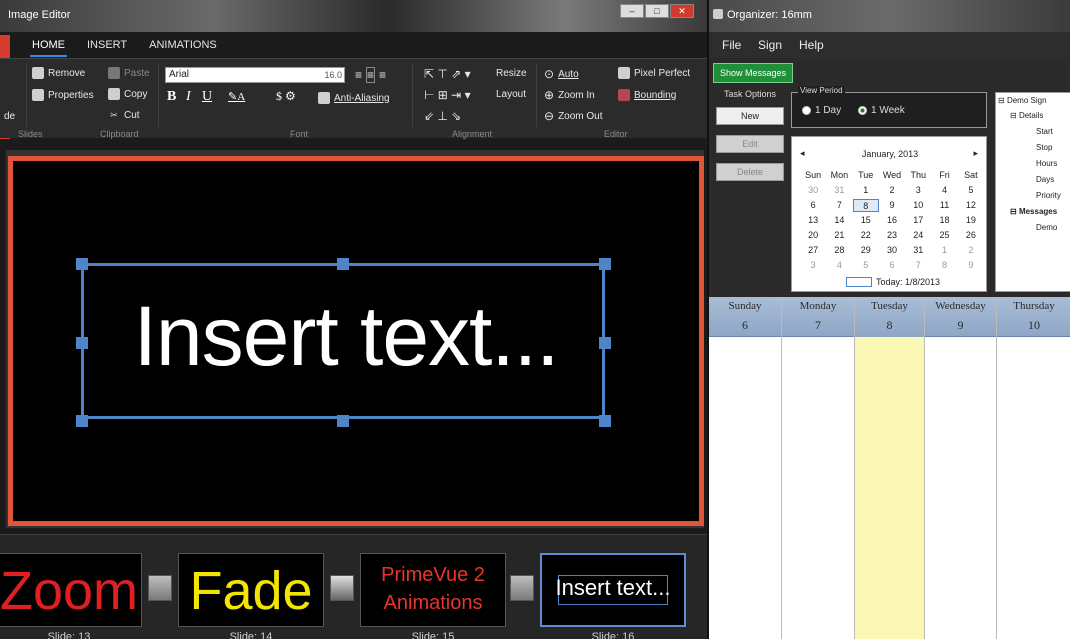  Describe the element at coordinates (63, 95) in the screenshot. I see `properties-button: Properties` at that location.